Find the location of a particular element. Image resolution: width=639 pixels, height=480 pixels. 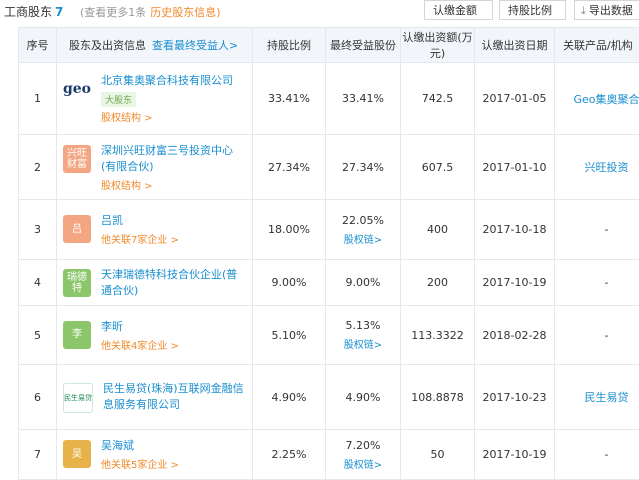

holder-info: geo北京集奥聚合科技有限公司大股东股权结构 > is located at coordinates (154, 98).